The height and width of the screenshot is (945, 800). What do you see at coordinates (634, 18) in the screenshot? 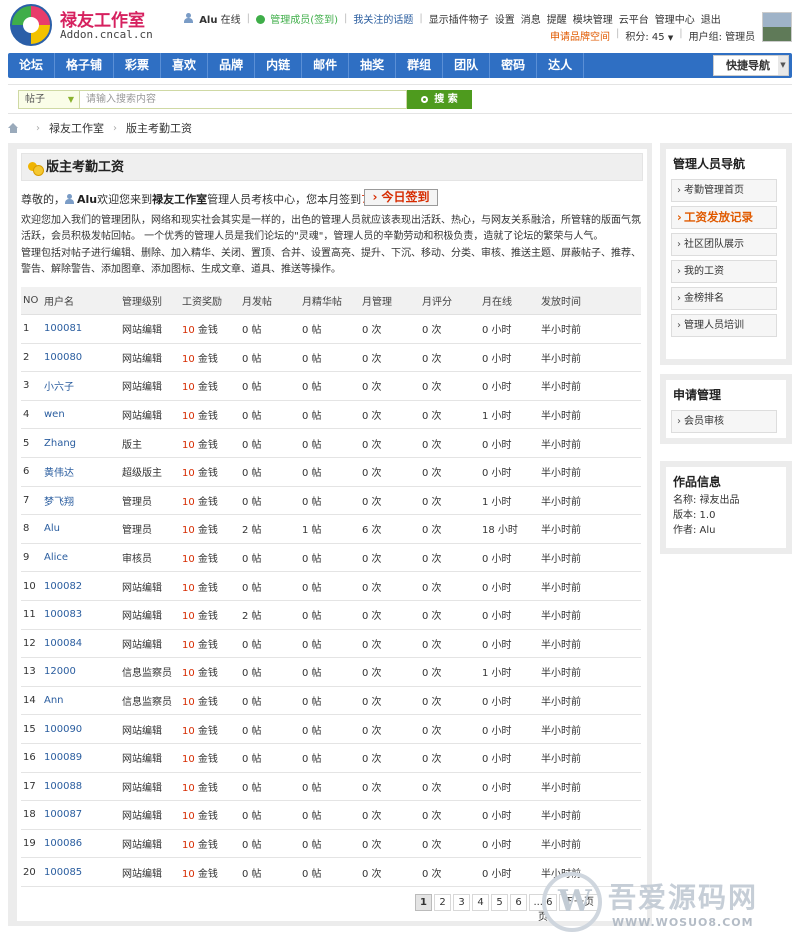
I see `cloud-platform-link: 云平台` at bounding box center [634, 18].